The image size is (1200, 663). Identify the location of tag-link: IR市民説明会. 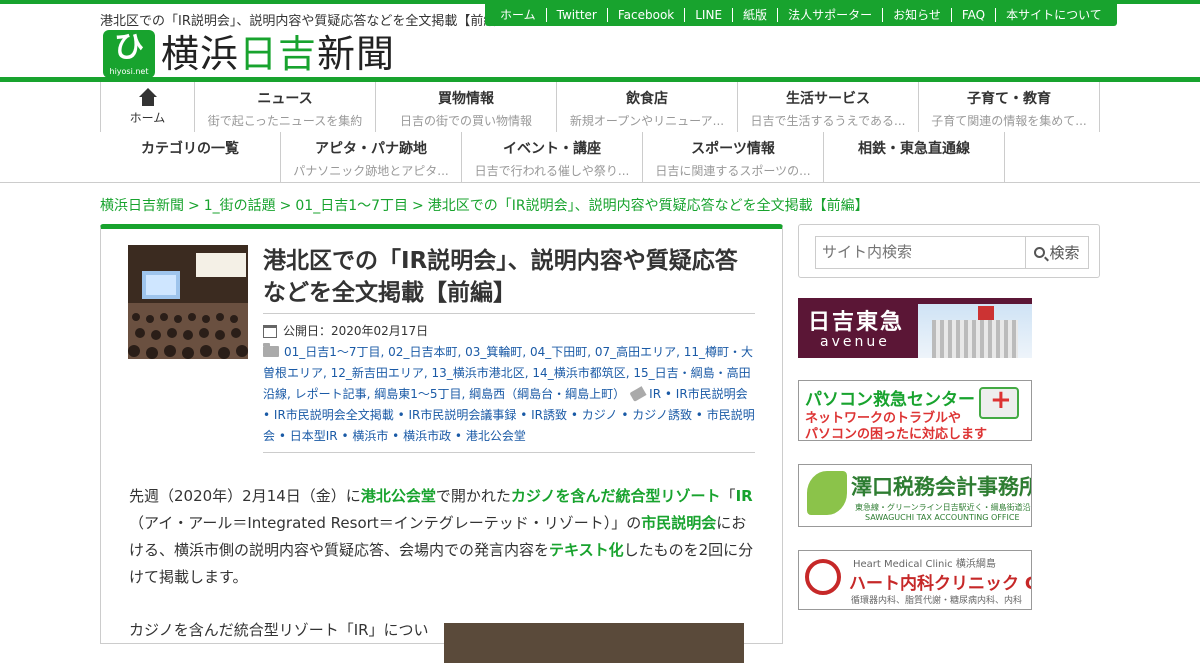
(712, 394).